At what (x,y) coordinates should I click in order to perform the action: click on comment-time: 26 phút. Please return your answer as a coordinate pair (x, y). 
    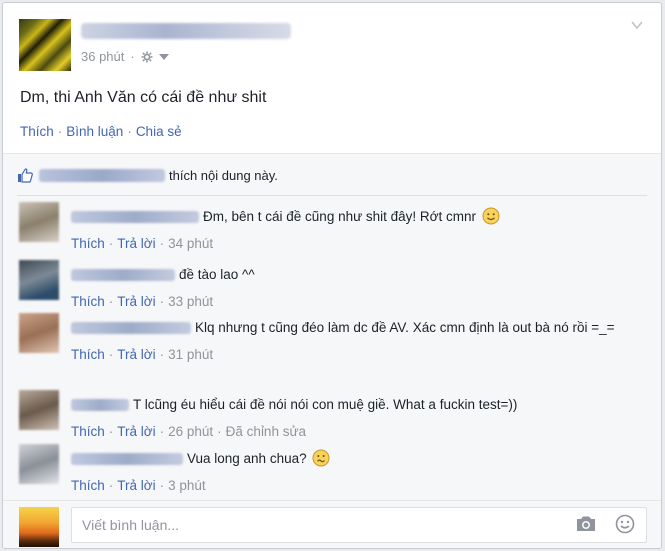
    Looking at the image, I should click on (190, 431).